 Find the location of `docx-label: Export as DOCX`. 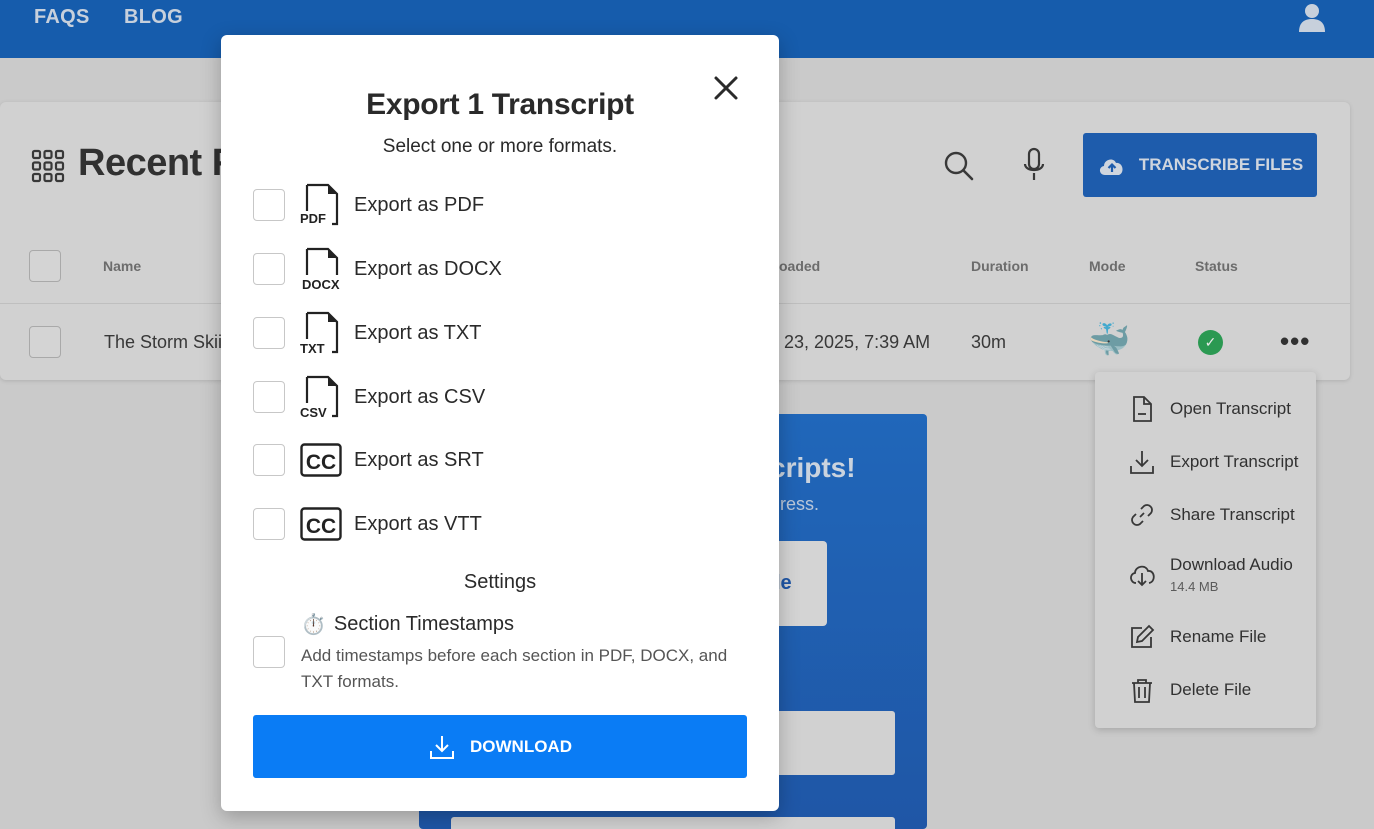

docx-label: Export as DOCX is located at coordinates (428, 268).